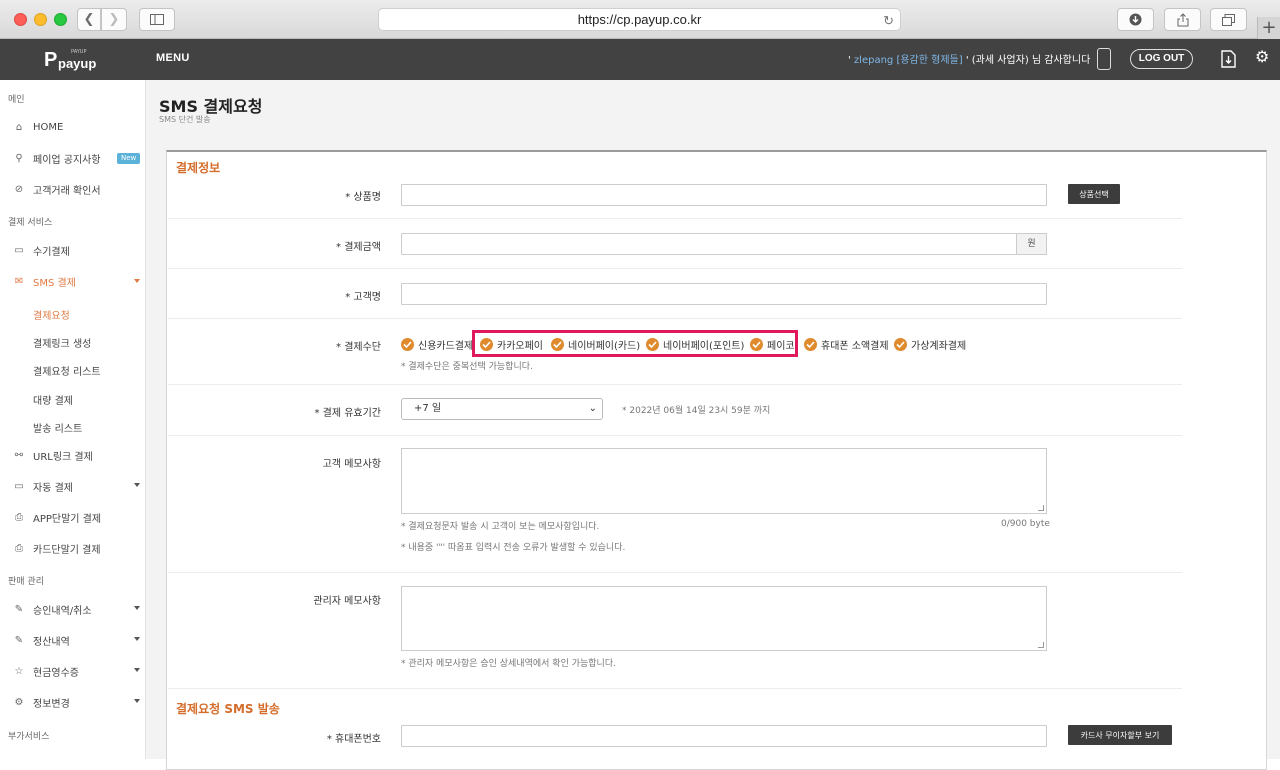 The width and height of the screenshot is (1280, 770). Describe the element at coordinates (20, 19) in the screenshot. I see `close-window-icon` at that location.